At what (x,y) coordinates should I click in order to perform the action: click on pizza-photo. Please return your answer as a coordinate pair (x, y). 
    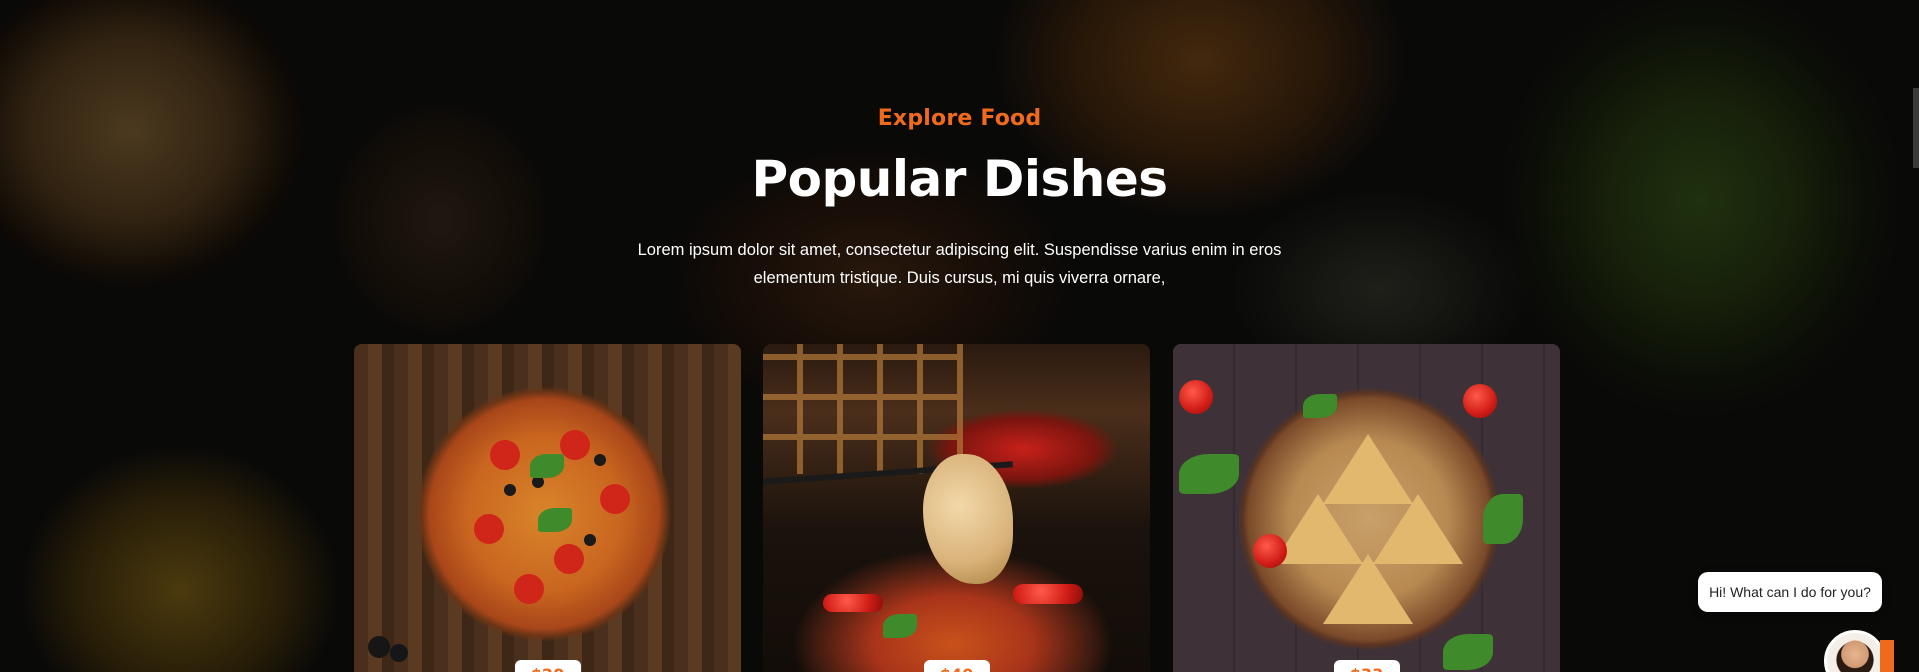
    Looking at the image, I should click on (547, 508).